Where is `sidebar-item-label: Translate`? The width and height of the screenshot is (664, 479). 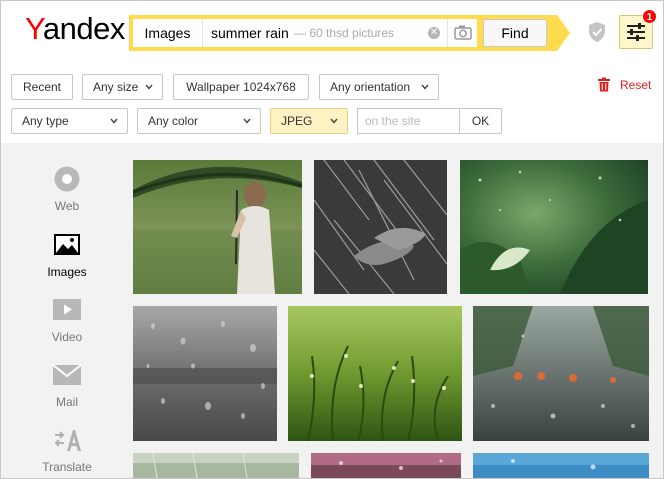
sidebar-item-label: Translate is located at coordinates (67, 467).